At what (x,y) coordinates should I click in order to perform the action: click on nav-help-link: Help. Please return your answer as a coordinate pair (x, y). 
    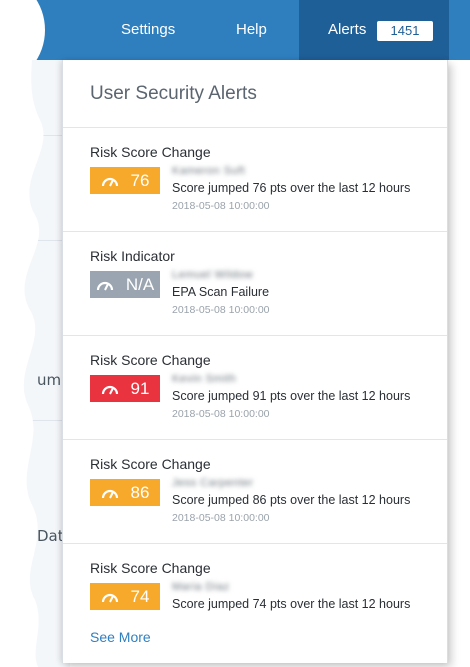
    Looking at the image, I should click on (251, 30).